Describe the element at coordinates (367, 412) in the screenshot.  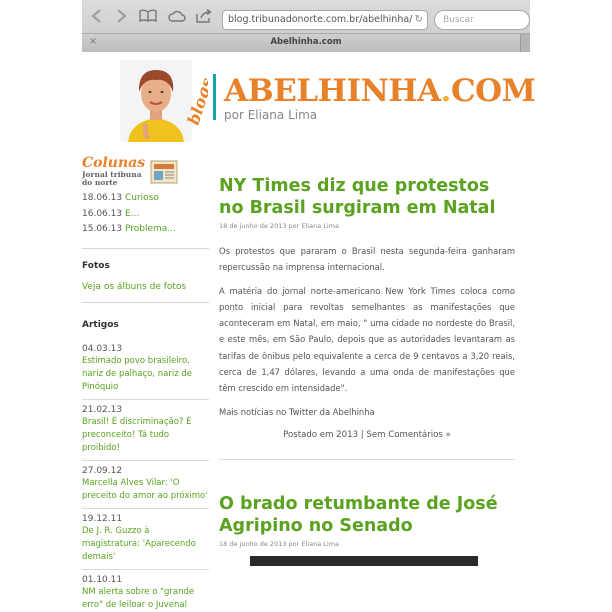
I see `twitter-link: Mais notícias no Twitter da Abelhinha` at that location.